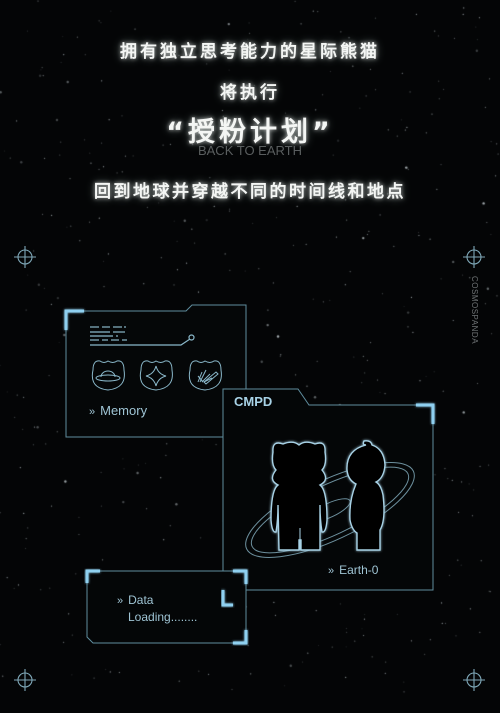 This screenshot has height=713, width=500. What do you see at coordinates (25, 680) in the screenshot?
I see `crosshair-icon-bottom-left` at bounding box center [25, 680].